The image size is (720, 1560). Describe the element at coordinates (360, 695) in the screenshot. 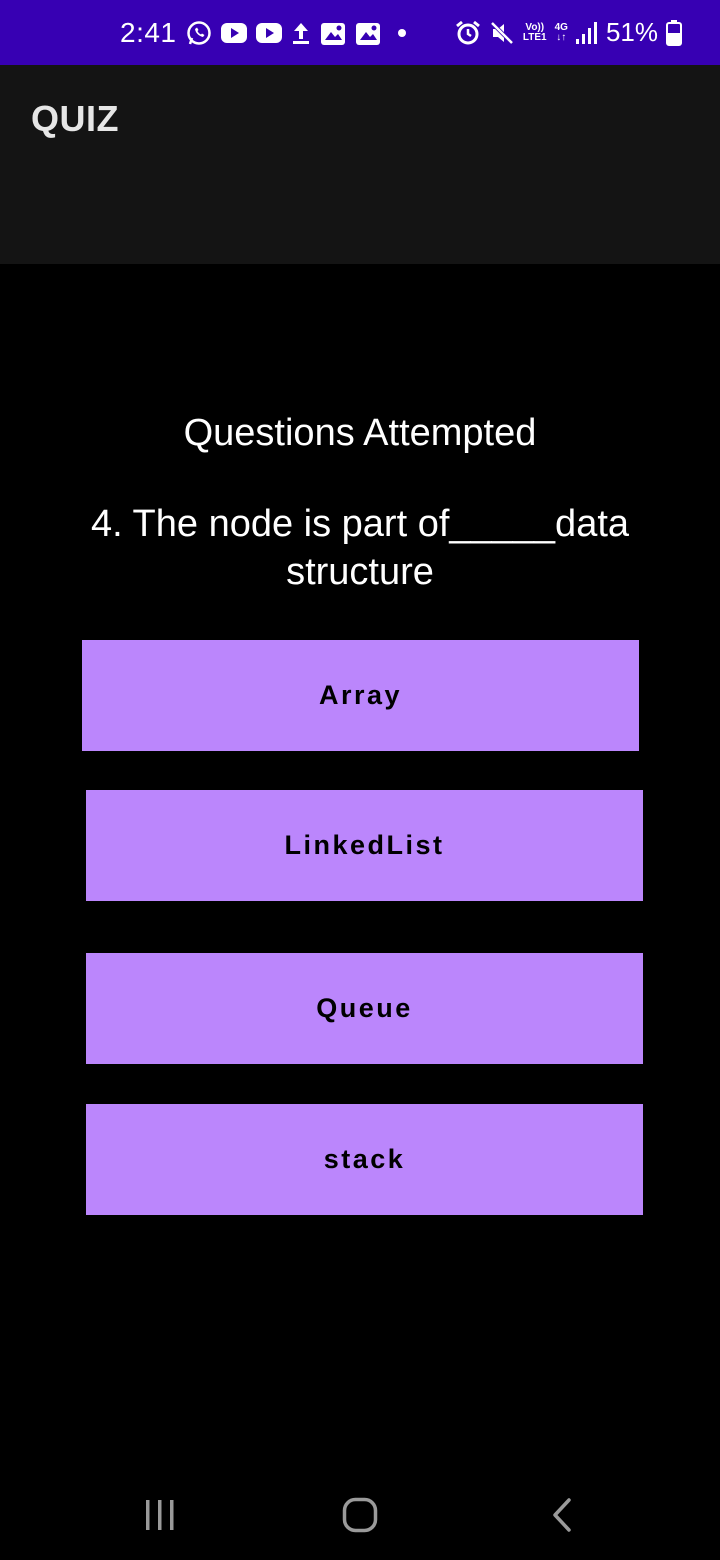

I see `option-button-array: Array` at that location.